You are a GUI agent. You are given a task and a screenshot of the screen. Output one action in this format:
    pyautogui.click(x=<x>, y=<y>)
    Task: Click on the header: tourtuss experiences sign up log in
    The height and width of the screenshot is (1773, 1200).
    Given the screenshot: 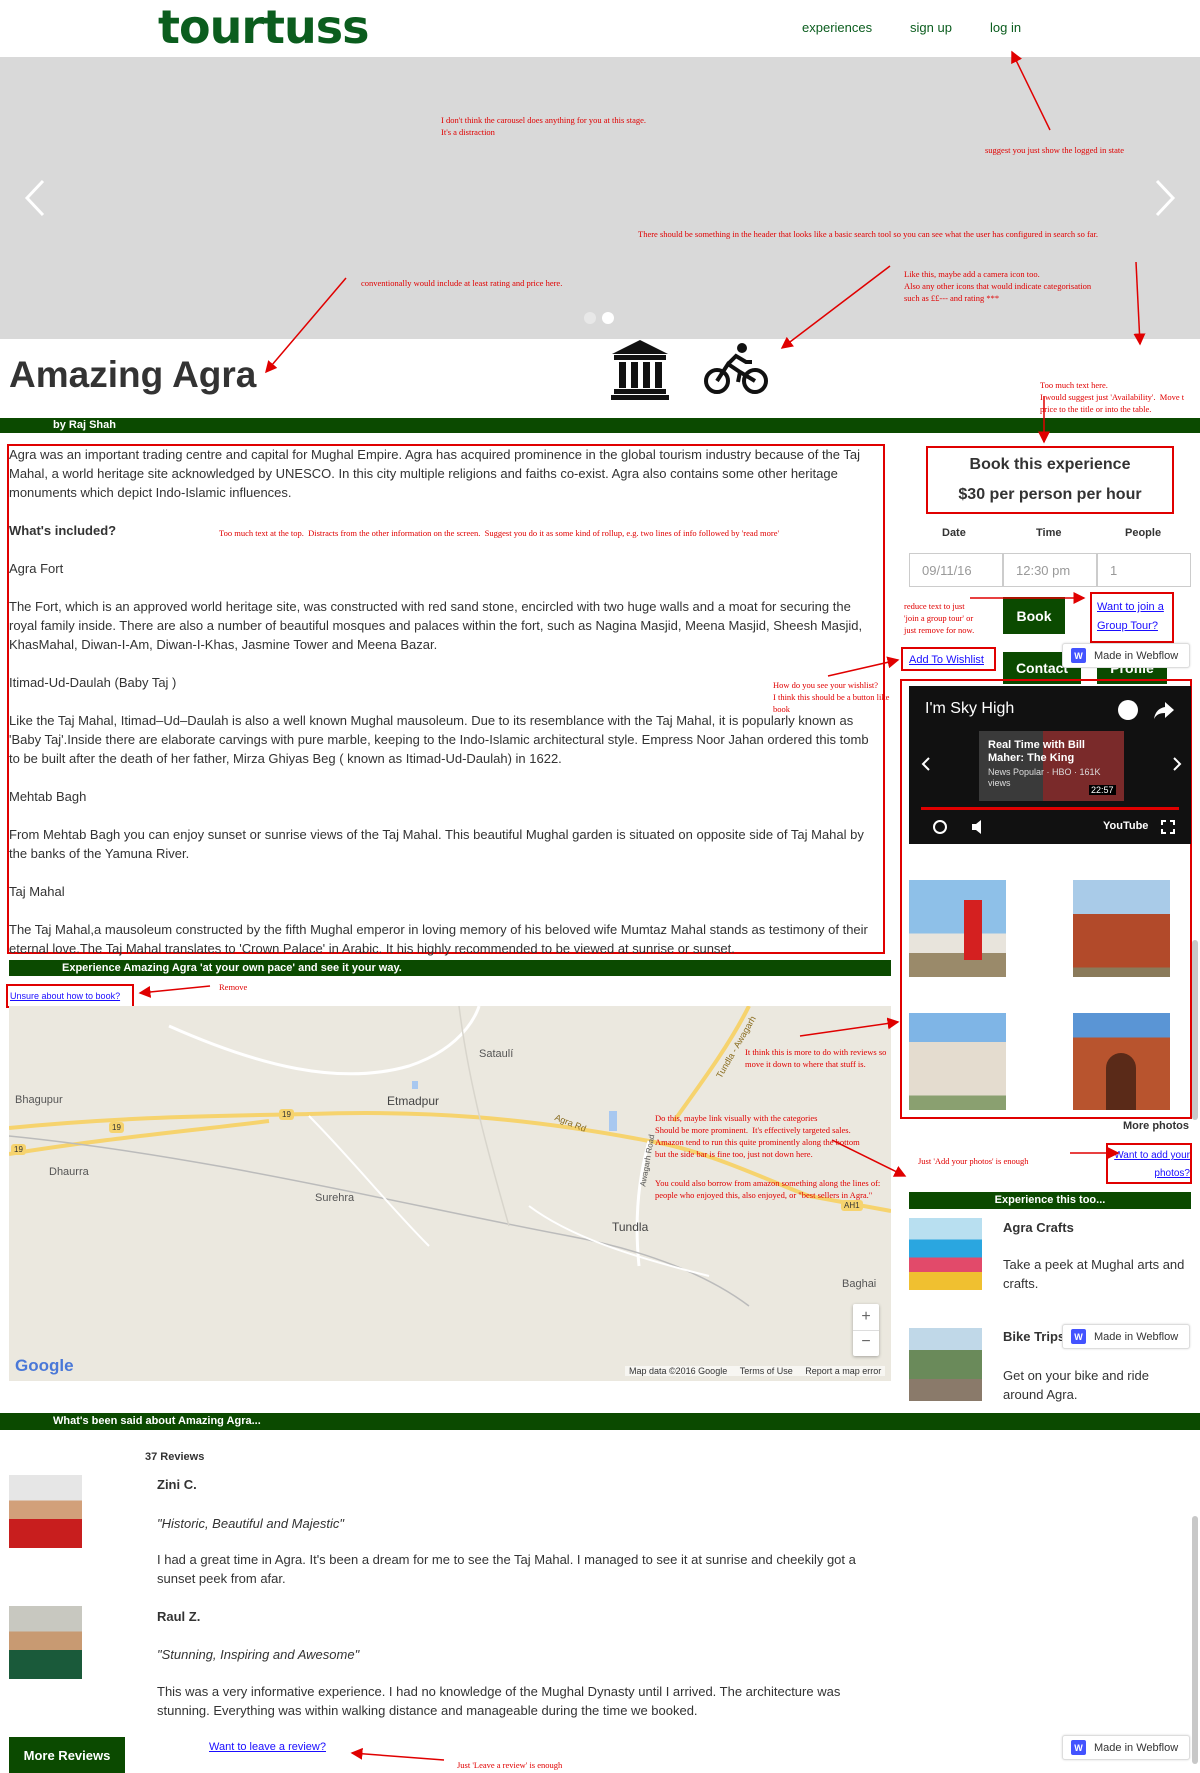 What is the action you would take?
    pyautogui.click(x=600, y=28)
    